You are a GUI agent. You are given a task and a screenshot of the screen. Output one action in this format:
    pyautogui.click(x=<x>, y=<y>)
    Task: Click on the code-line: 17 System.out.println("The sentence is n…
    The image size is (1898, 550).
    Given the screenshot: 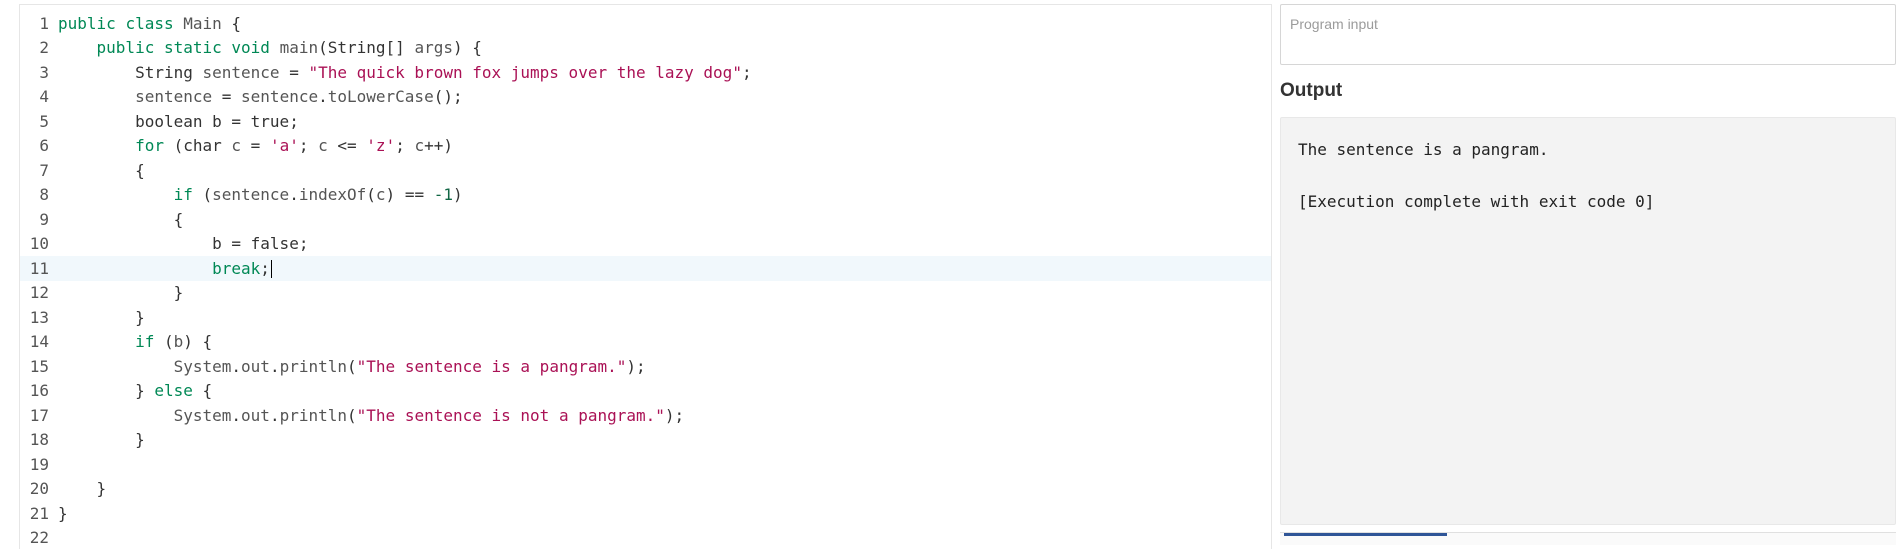 What is the action you would take?
    pyautogui.click(x=645, y=415)
    